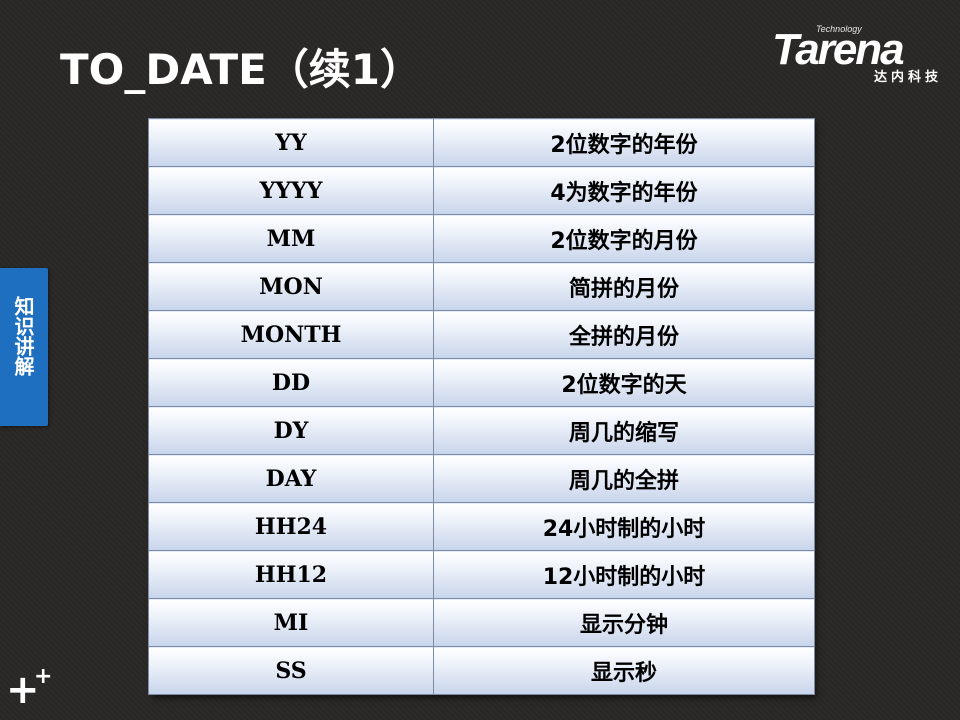  I want to click on table-row: YY 2位数字的年份, so click(481, 142).